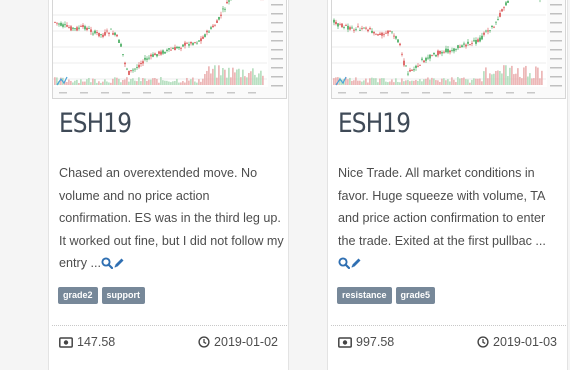 The width and height of the screenshot is (570, 370). Describe the element at coordinates (517, 342) in the screenshot. I see `trade-date: 2019-01-03` at that location.